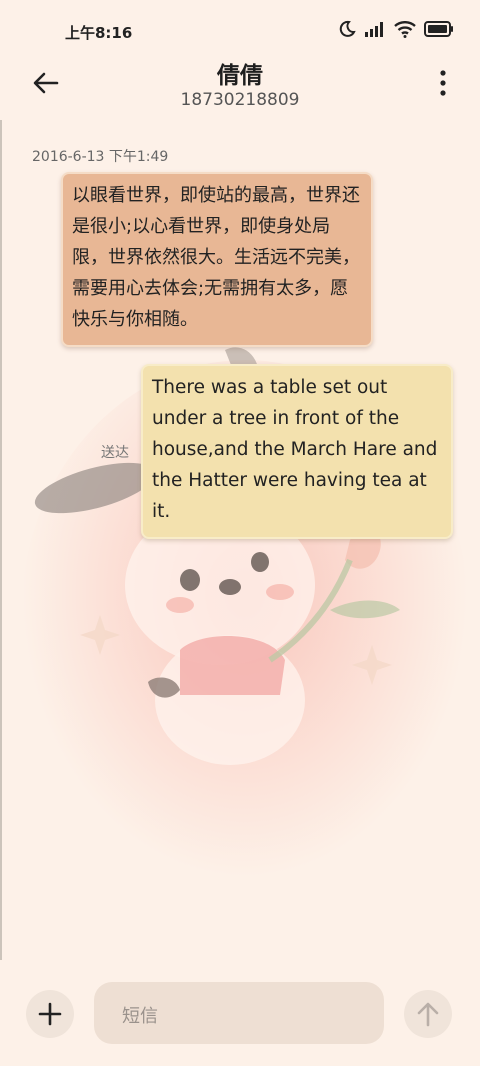 This screenshot has height=1066, width=480. What do you see at coordinates (374, 29) in the screenshot?
I see `signal-icon` at bounding box center [374, 29].